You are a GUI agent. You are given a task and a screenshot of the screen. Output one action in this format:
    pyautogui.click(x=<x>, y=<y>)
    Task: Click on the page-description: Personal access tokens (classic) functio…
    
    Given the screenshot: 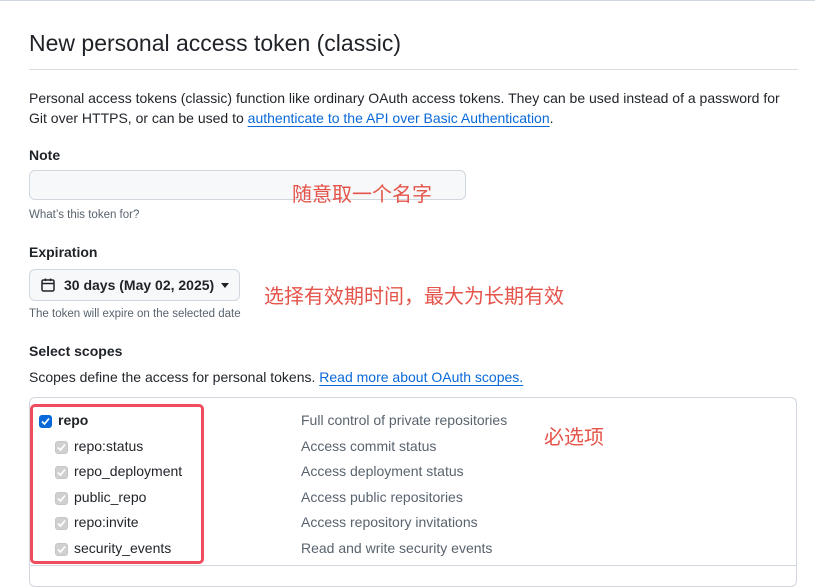 What is the action you would take?
    pyautogui.click(x=414, y=108)
    